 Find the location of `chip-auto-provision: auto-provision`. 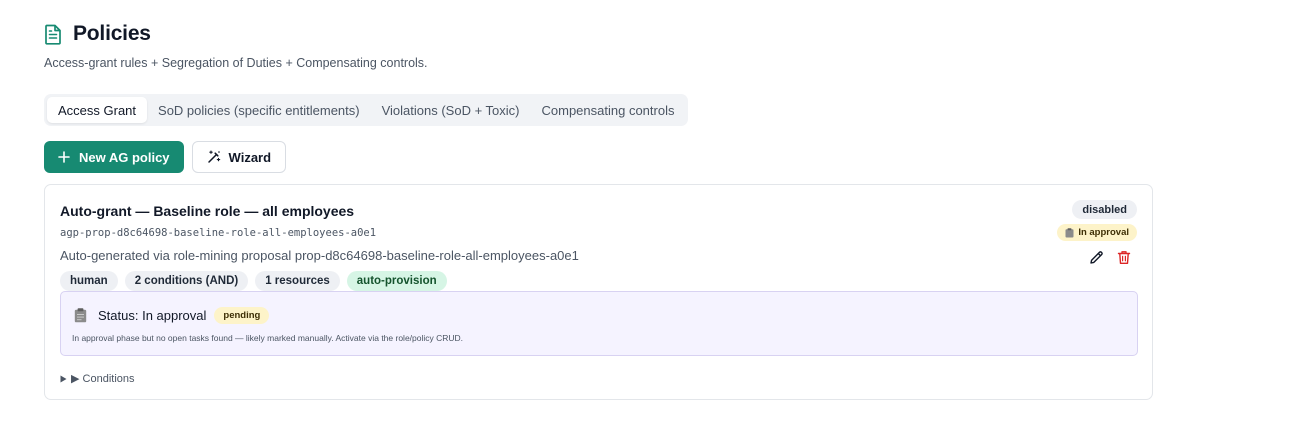

chip-auto-provision: auto-provision is located at coordinates (396, 281).